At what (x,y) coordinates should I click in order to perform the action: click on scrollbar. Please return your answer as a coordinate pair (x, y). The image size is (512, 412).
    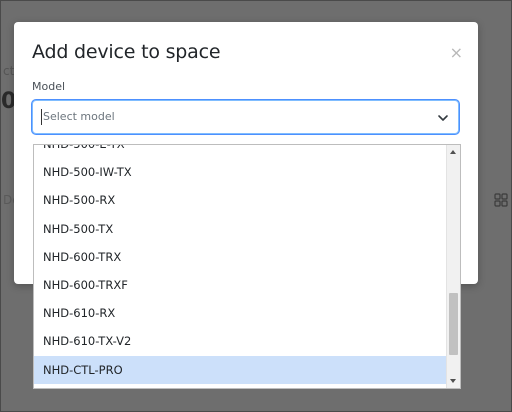
    Looking at the image, I should click on (453, 266).